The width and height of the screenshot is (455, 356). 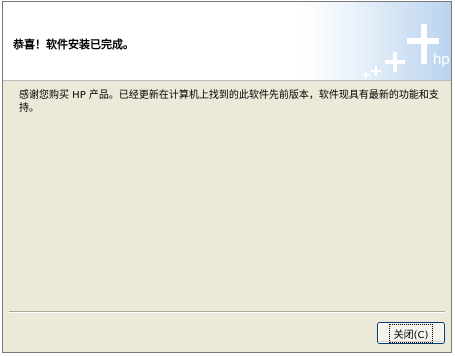 I want to click on close-button-label: 关闭(C), so click(x=411, y=333).